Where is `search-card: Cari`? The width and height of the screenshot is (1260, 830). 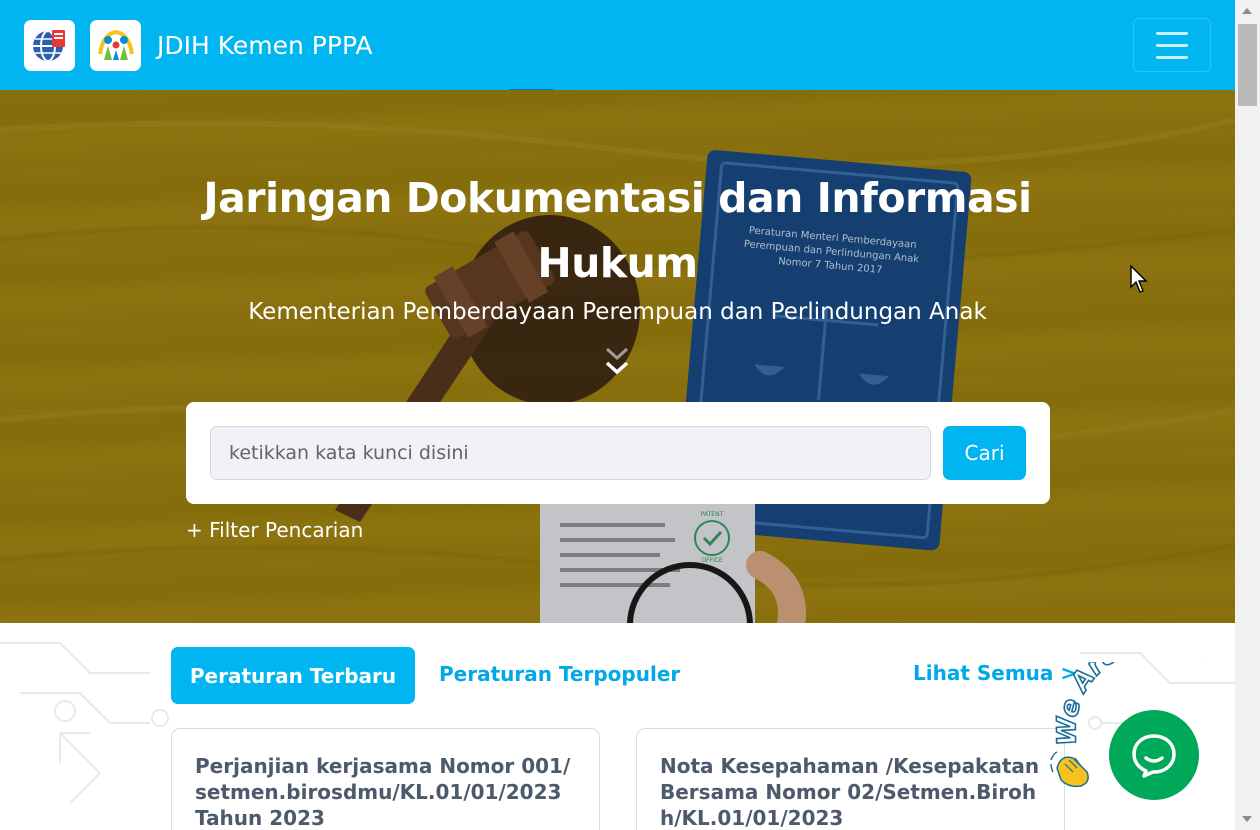
search-card: Cari is located at coordinates (618, 453).